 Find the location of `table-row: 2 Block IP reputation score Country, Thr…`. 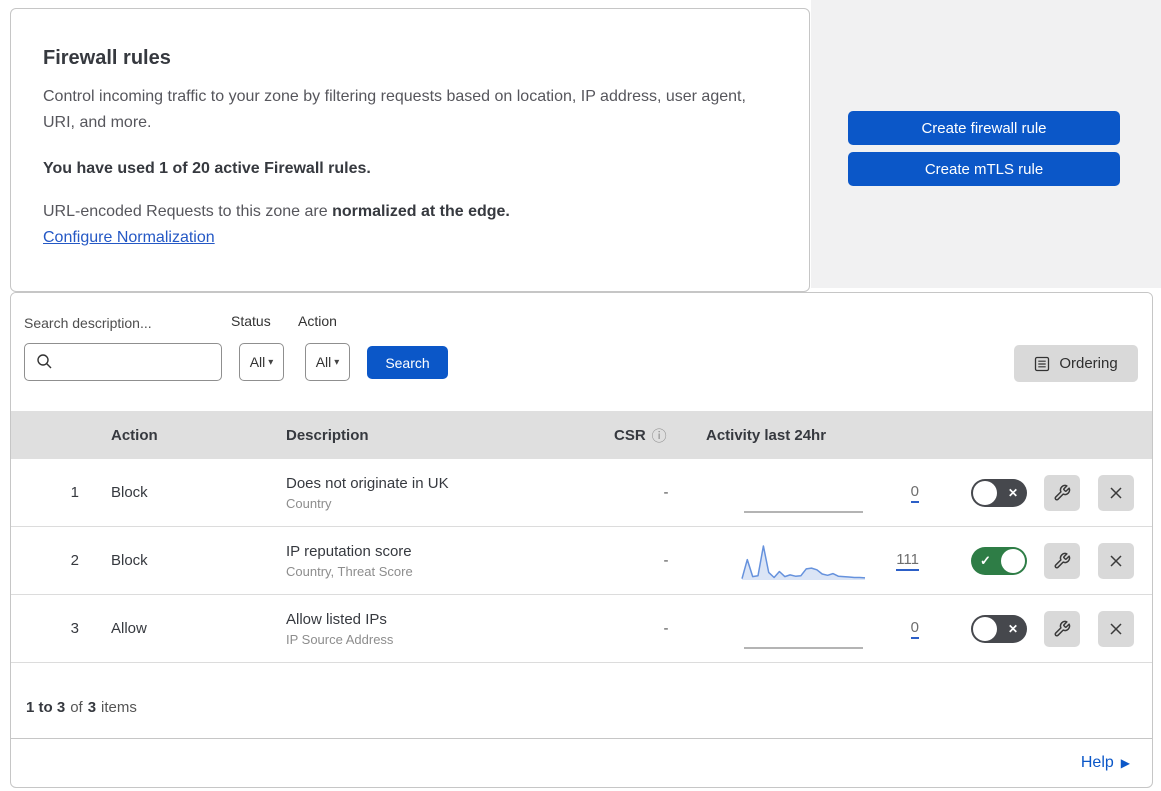

table-row: 2 Block IP reputation score Country, Thr… is located at coordinates (581, 561).